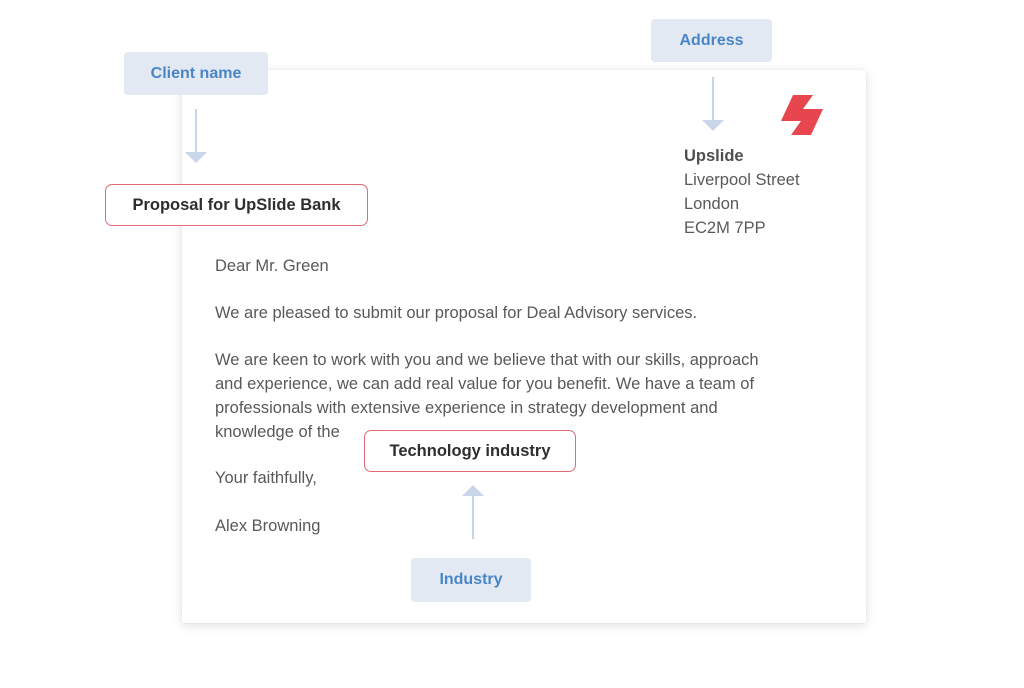 Image resolution: width=1024 pixels, height=688 pixels. What do you see at coordinates (712, 204) in the screenshot?
I see `address-city: London` at bounding box center [712, 204].